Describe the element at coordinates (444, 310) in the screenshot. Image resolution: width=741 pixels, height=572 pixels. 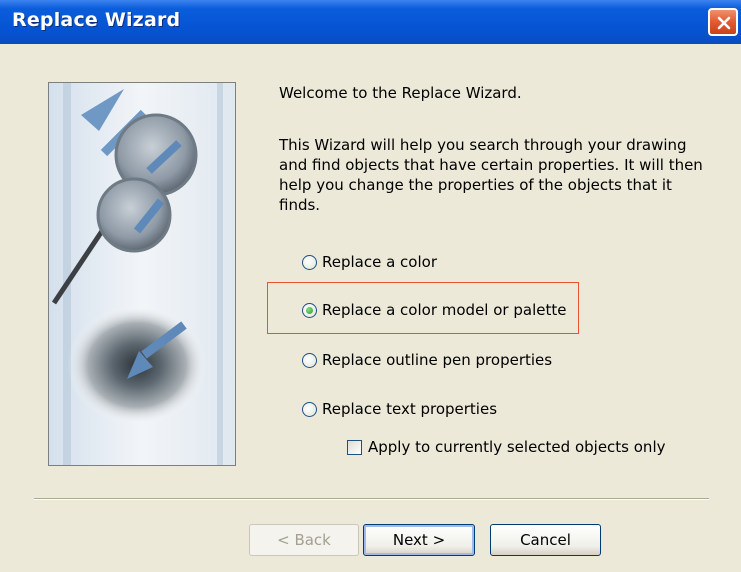
I see `option-label: Replace a color model or palette` at that location.